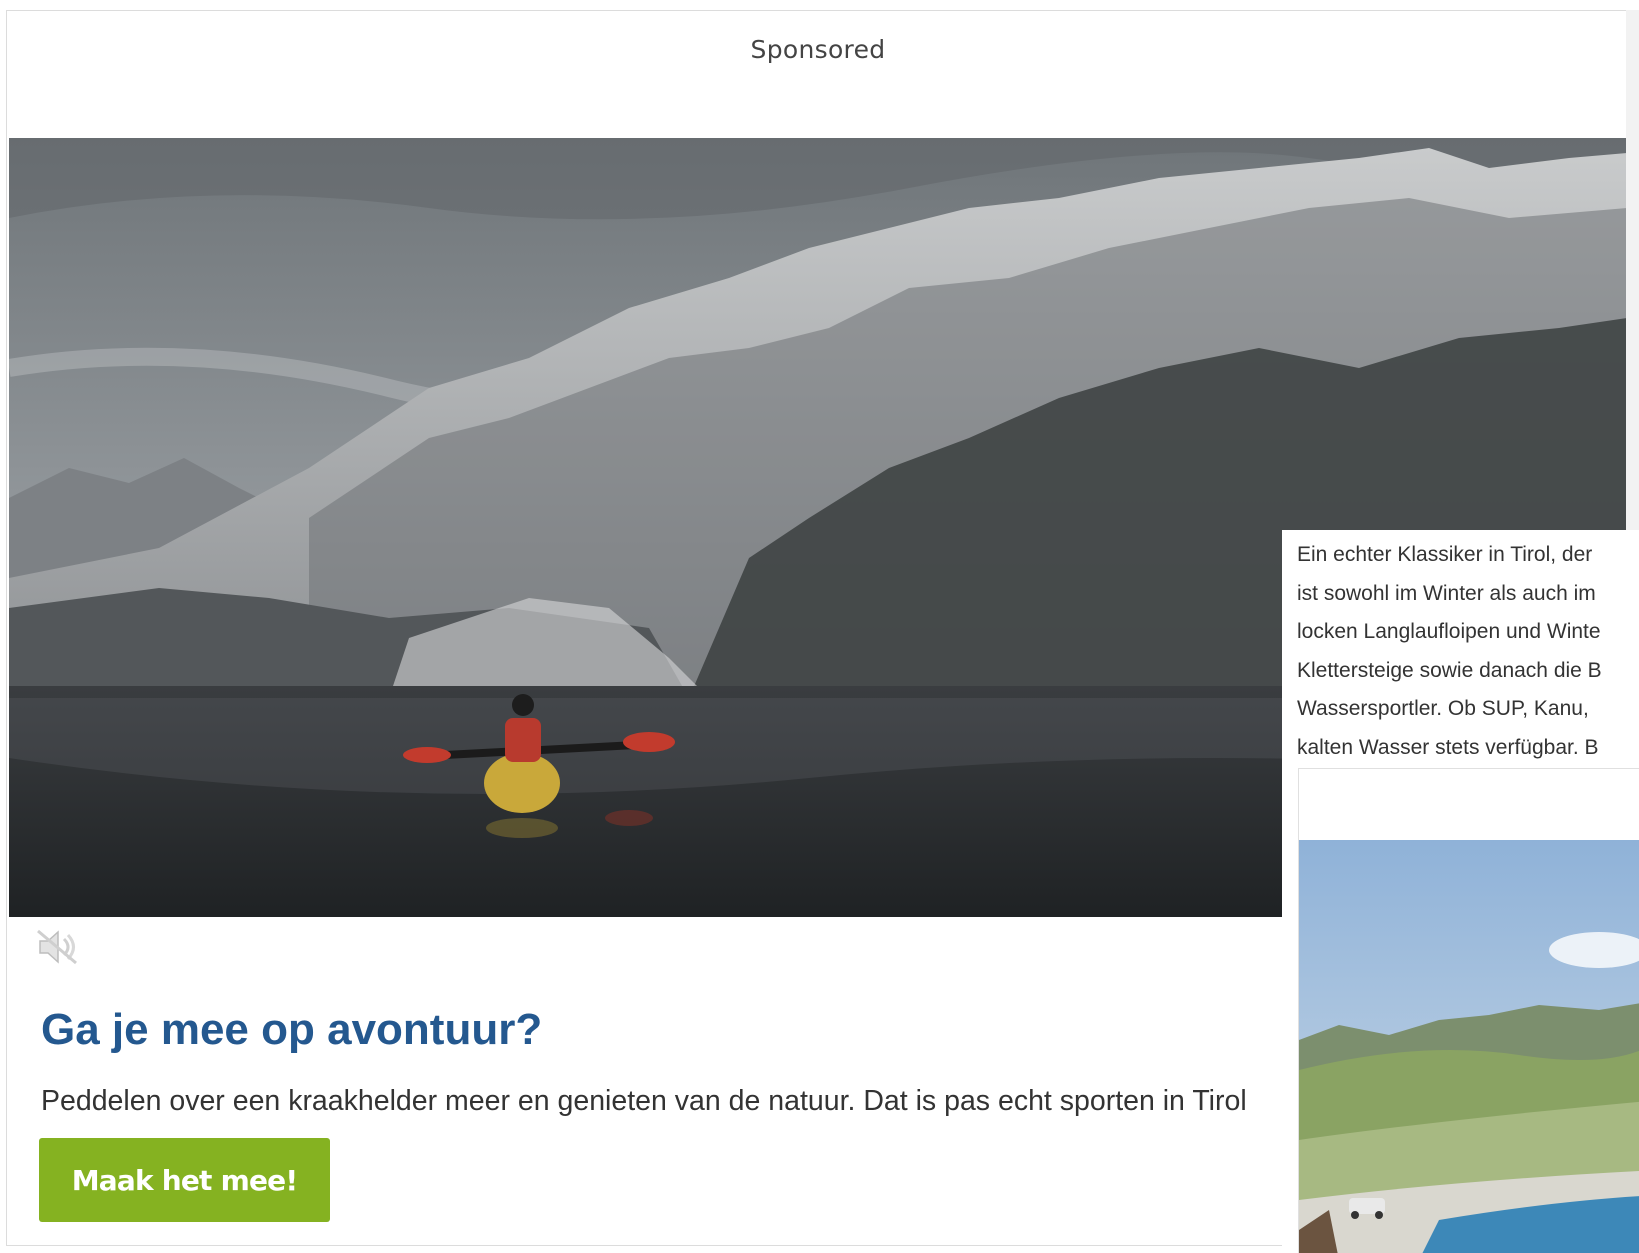 The height and width of the screenshot is (1253, 1639). I want to click on article-line: locken Langlaufloipen und Winte, so click(1449, 631).